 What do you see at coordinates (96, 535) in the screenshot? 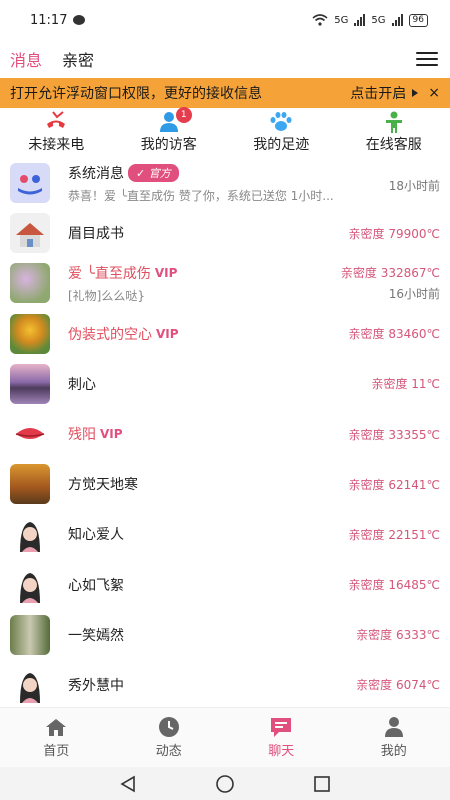
I see `contact-name: 知心爱人` at bounding box center [96, 535].